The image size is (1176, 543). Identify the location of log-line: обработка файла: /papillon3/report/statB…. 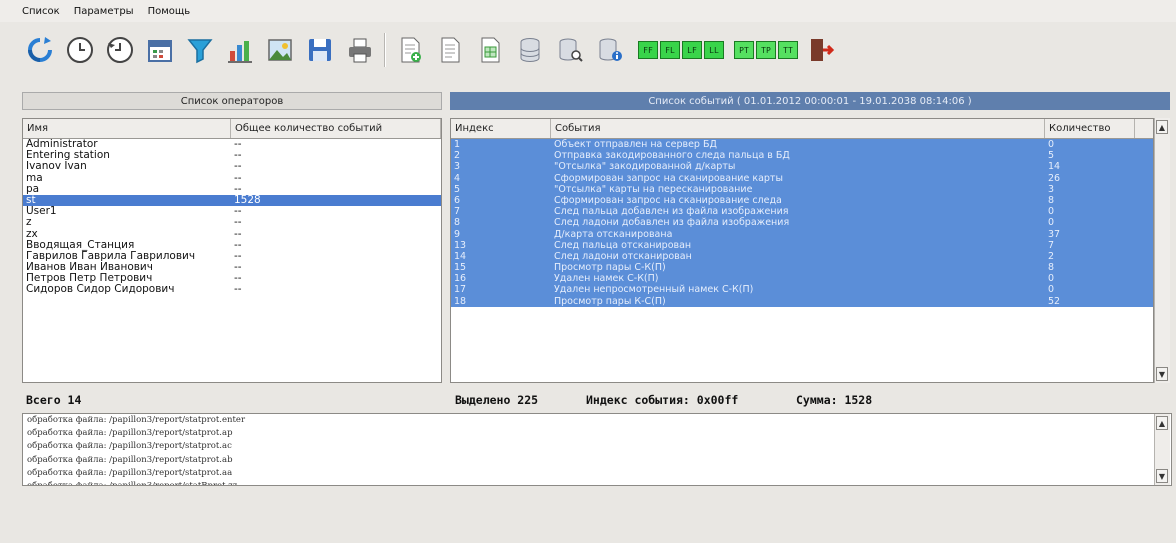
(132, 483).